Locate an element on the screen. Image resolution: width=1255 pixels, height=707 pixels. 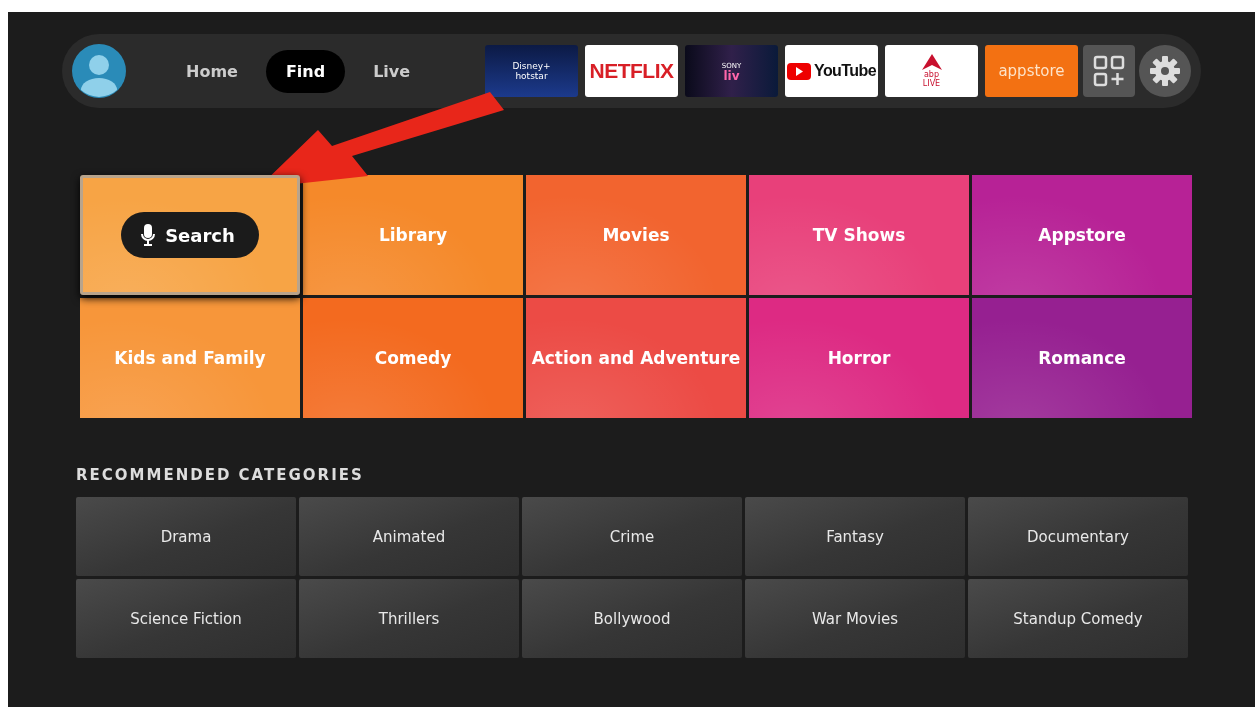
app-grid-button is located at coordinates (1109, 71).